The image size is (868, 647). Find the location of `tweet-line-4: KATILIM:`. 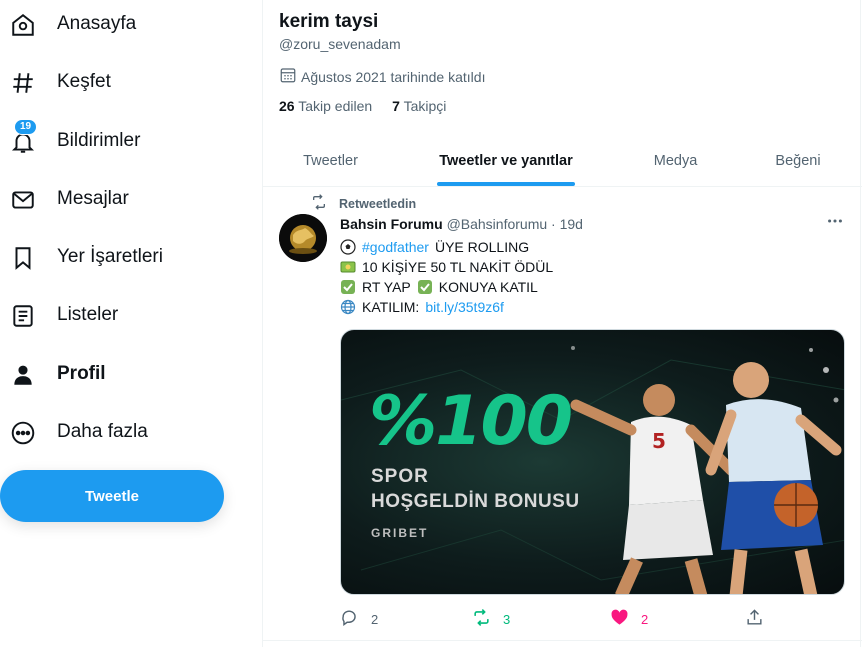

tweet-line-4: KATILIM: is located at coordinates (391, 307).